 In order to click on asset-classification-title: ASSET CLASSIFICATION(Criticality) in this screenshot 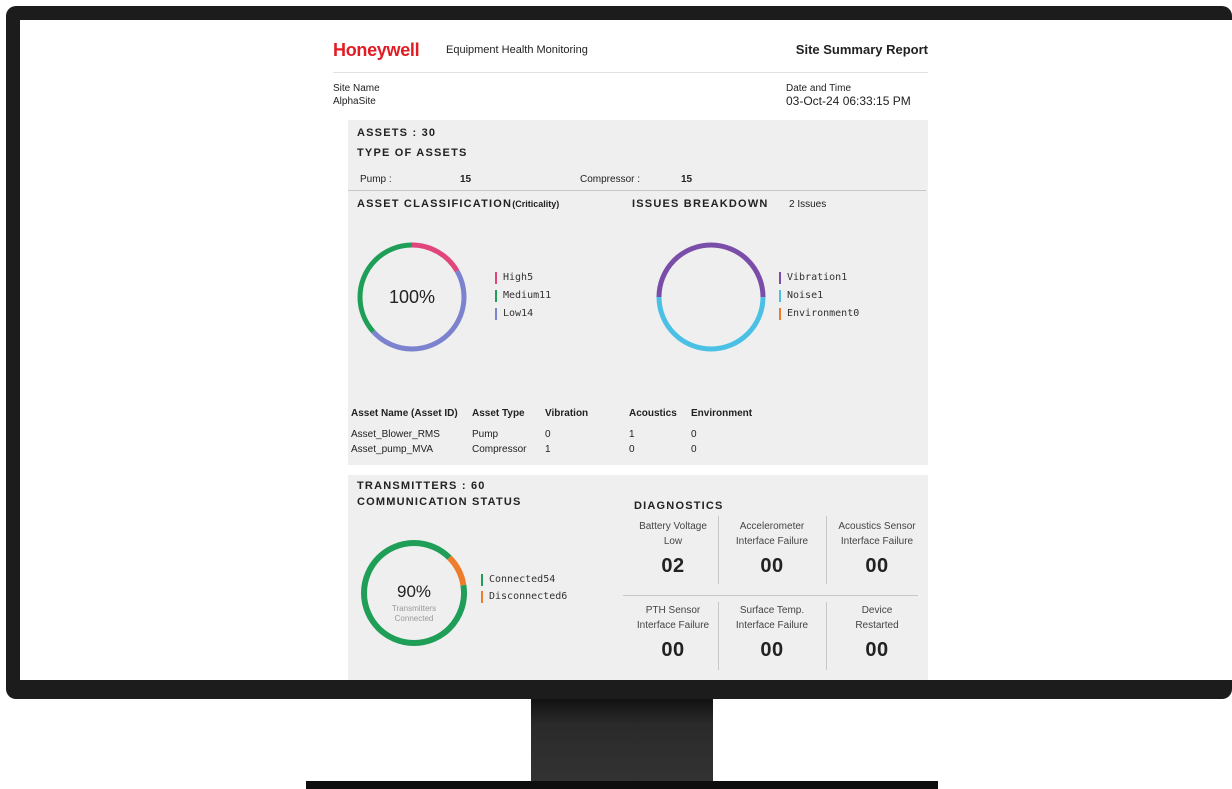, I will do `click(458, 204)`.